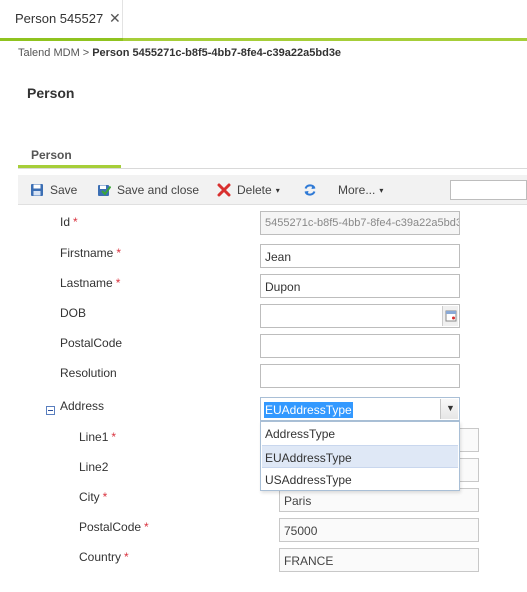 The image size is (527, 592). What do you see at coordinates (88, 373) in the screenshot?
I see `resolution-label: Resolution` at bounding box center [88, 373].